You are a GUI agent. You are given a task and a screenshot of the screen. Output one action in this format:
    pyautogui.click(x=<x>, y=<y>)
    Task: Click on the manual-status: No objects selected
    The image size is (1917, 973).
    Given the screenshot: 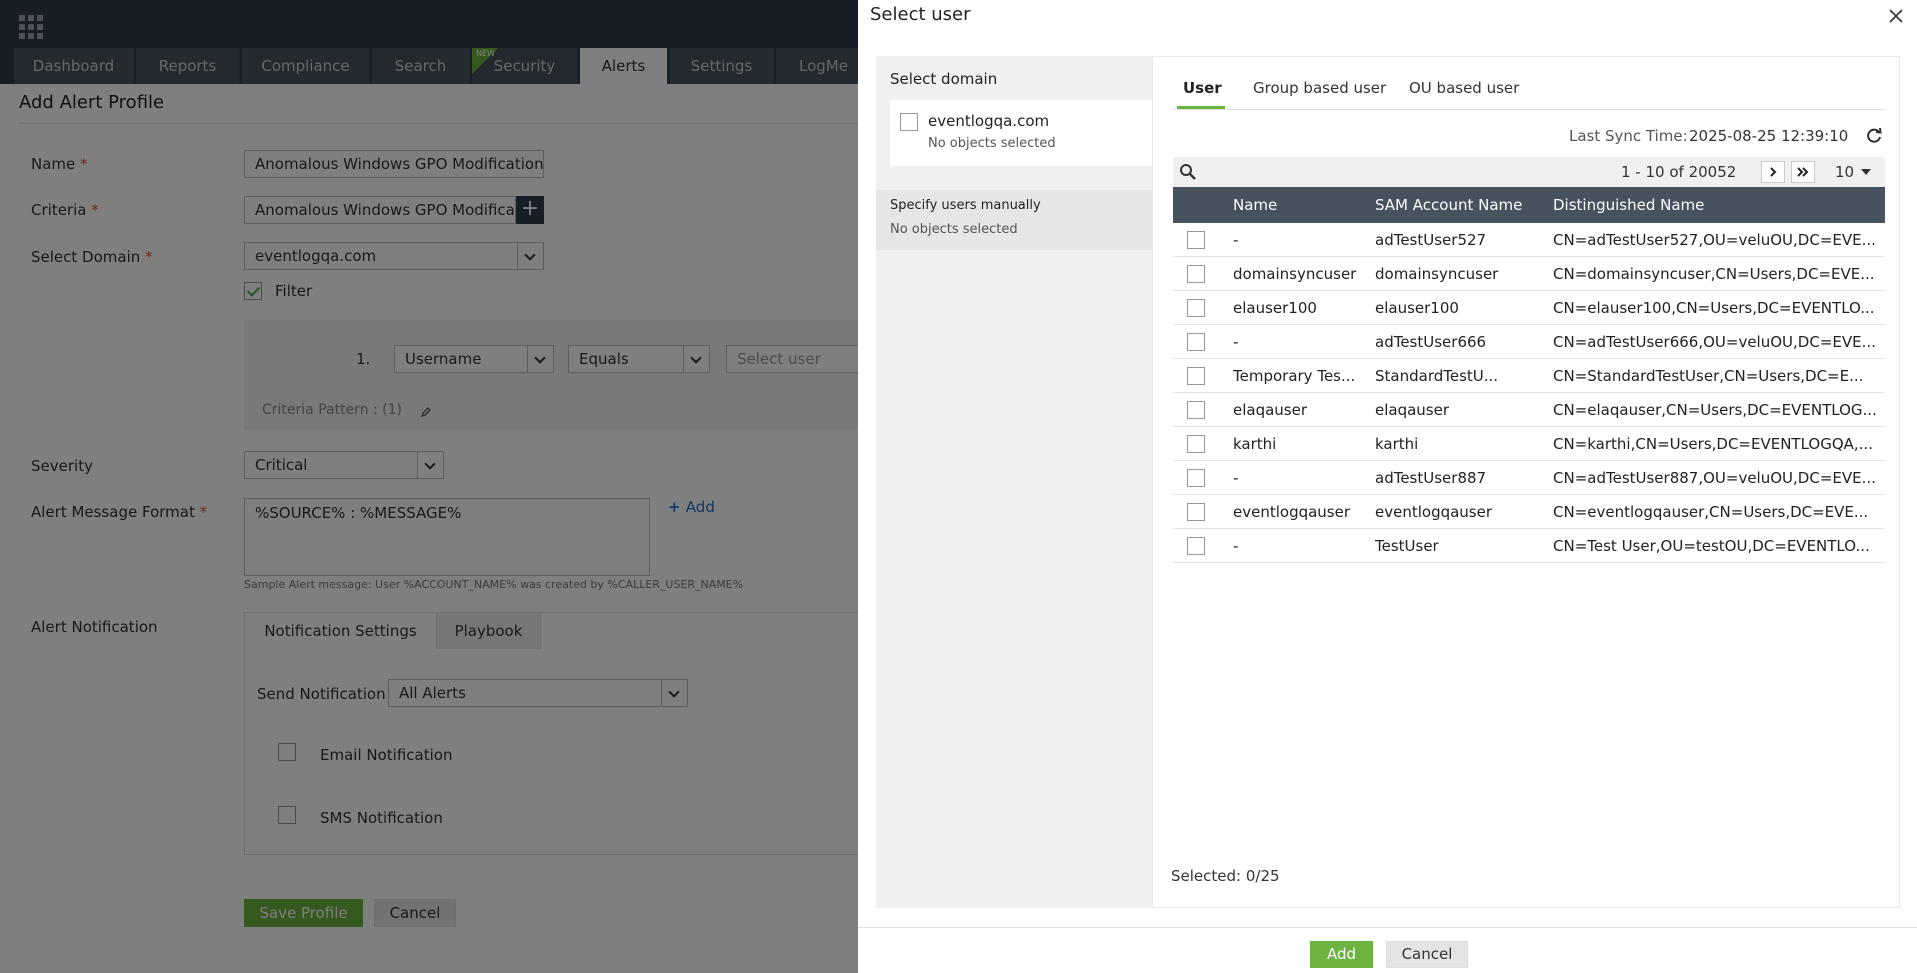 What is the action you would take?
    pyautogui.click(x=954, y=229)
    